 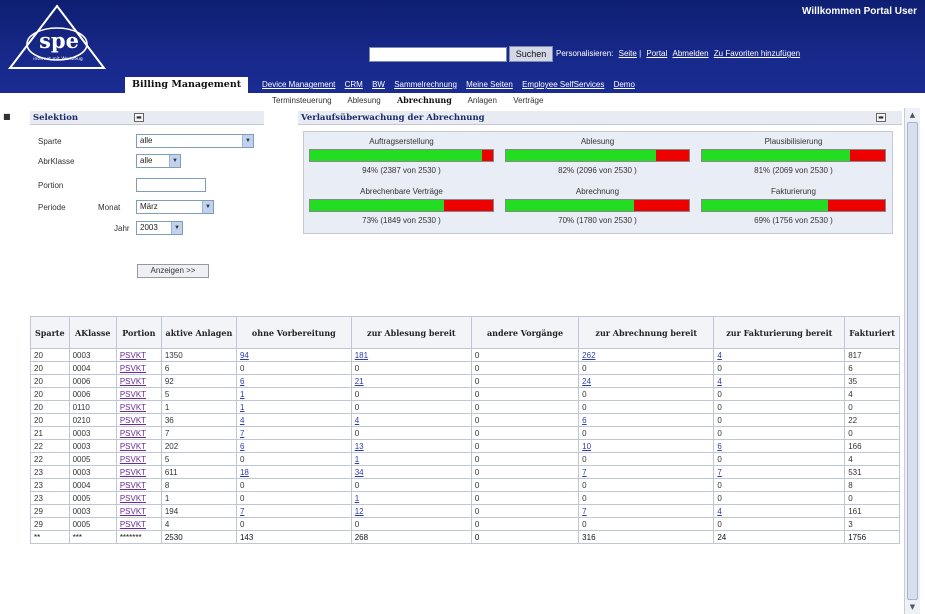 What do you see at coordinates (198, 332) in the screenshot?
I see `header-aktive-anlagen: aktive Anlagen` at bounding box center [198, 332].